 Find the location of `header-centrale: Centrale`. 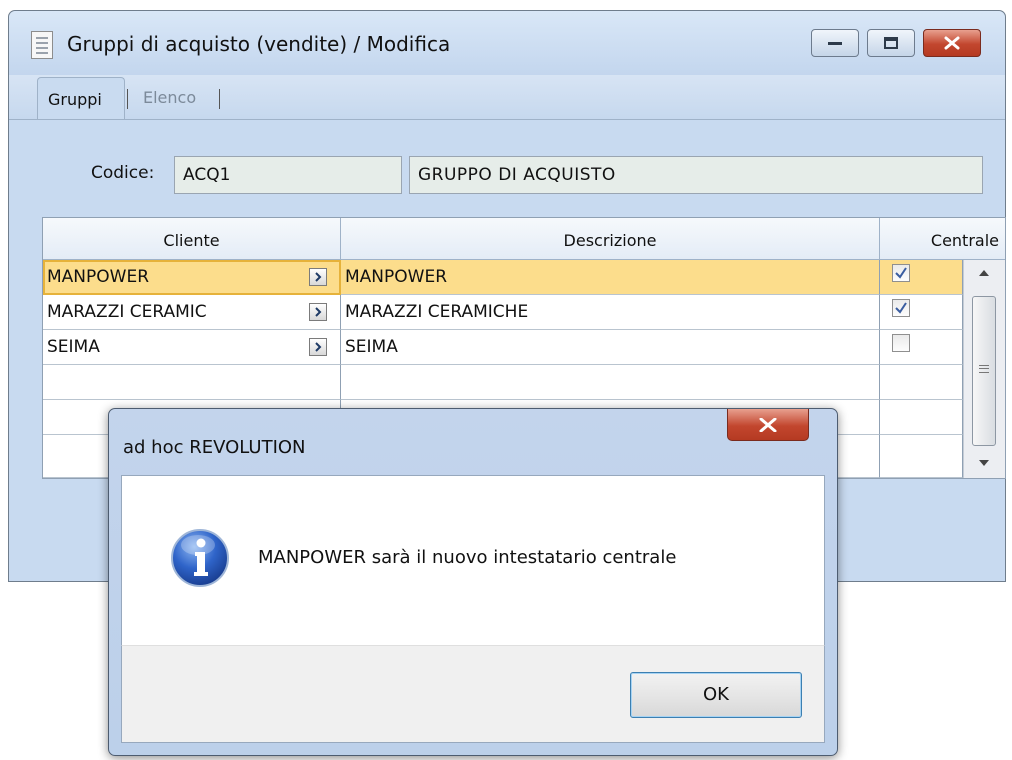

header-centrale: Centrale is located at coordinates (942, 239).